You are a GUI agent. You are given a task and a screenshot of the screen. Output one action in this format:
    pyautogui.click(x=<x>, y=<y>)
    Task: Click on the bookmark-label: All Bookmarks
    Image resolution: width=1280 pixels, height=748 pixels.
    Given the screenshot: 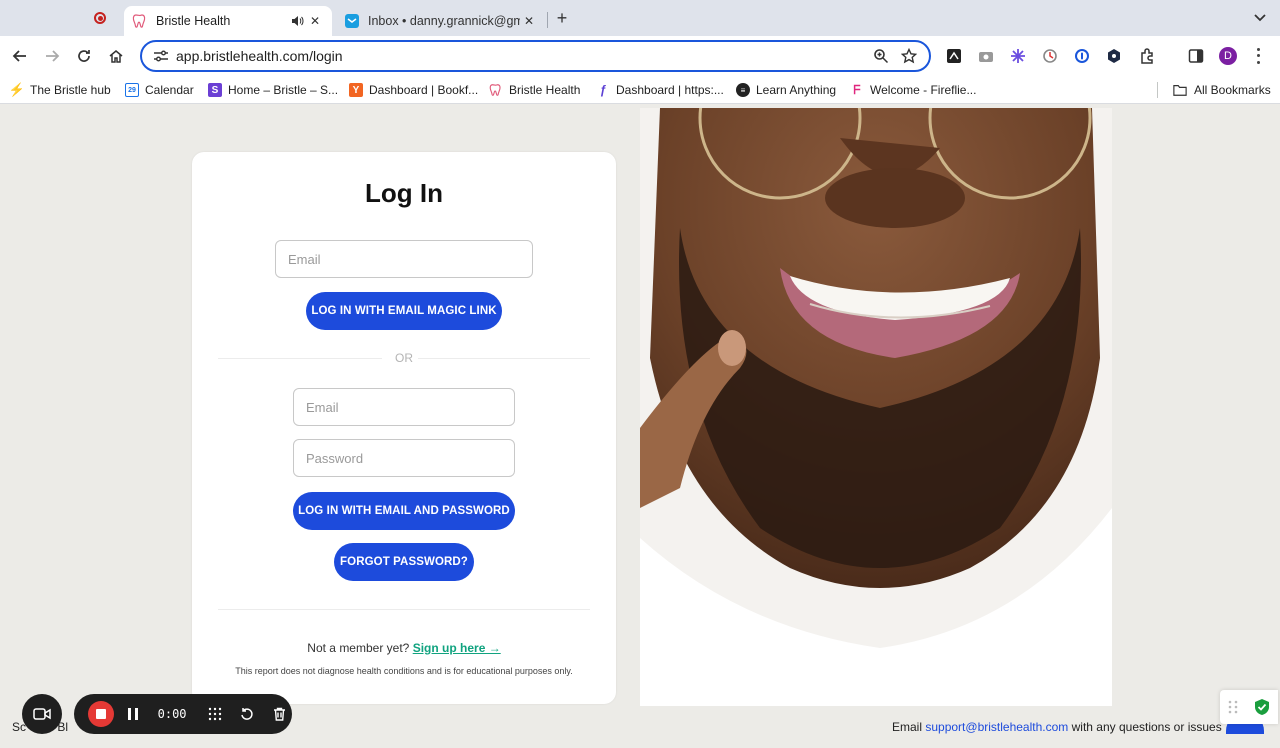 What is the action you would take?
    pyautogui.click(x=1232, y=90)
    